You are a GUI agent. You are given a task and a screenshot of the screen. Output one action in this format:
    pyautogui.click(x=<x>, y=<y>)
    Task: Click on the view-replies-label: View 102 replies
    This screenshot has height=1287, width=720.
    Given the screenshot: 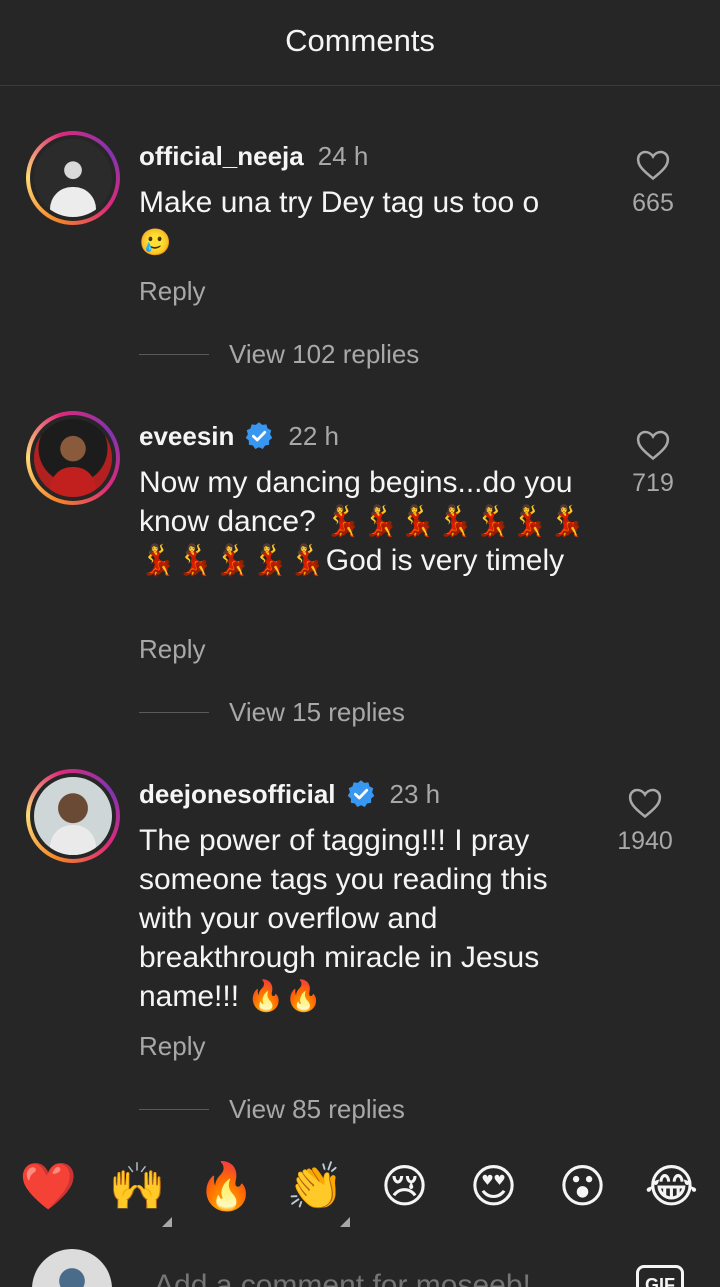 What is the action you would take?
    pyautogui.click(x=324, y=354)
    